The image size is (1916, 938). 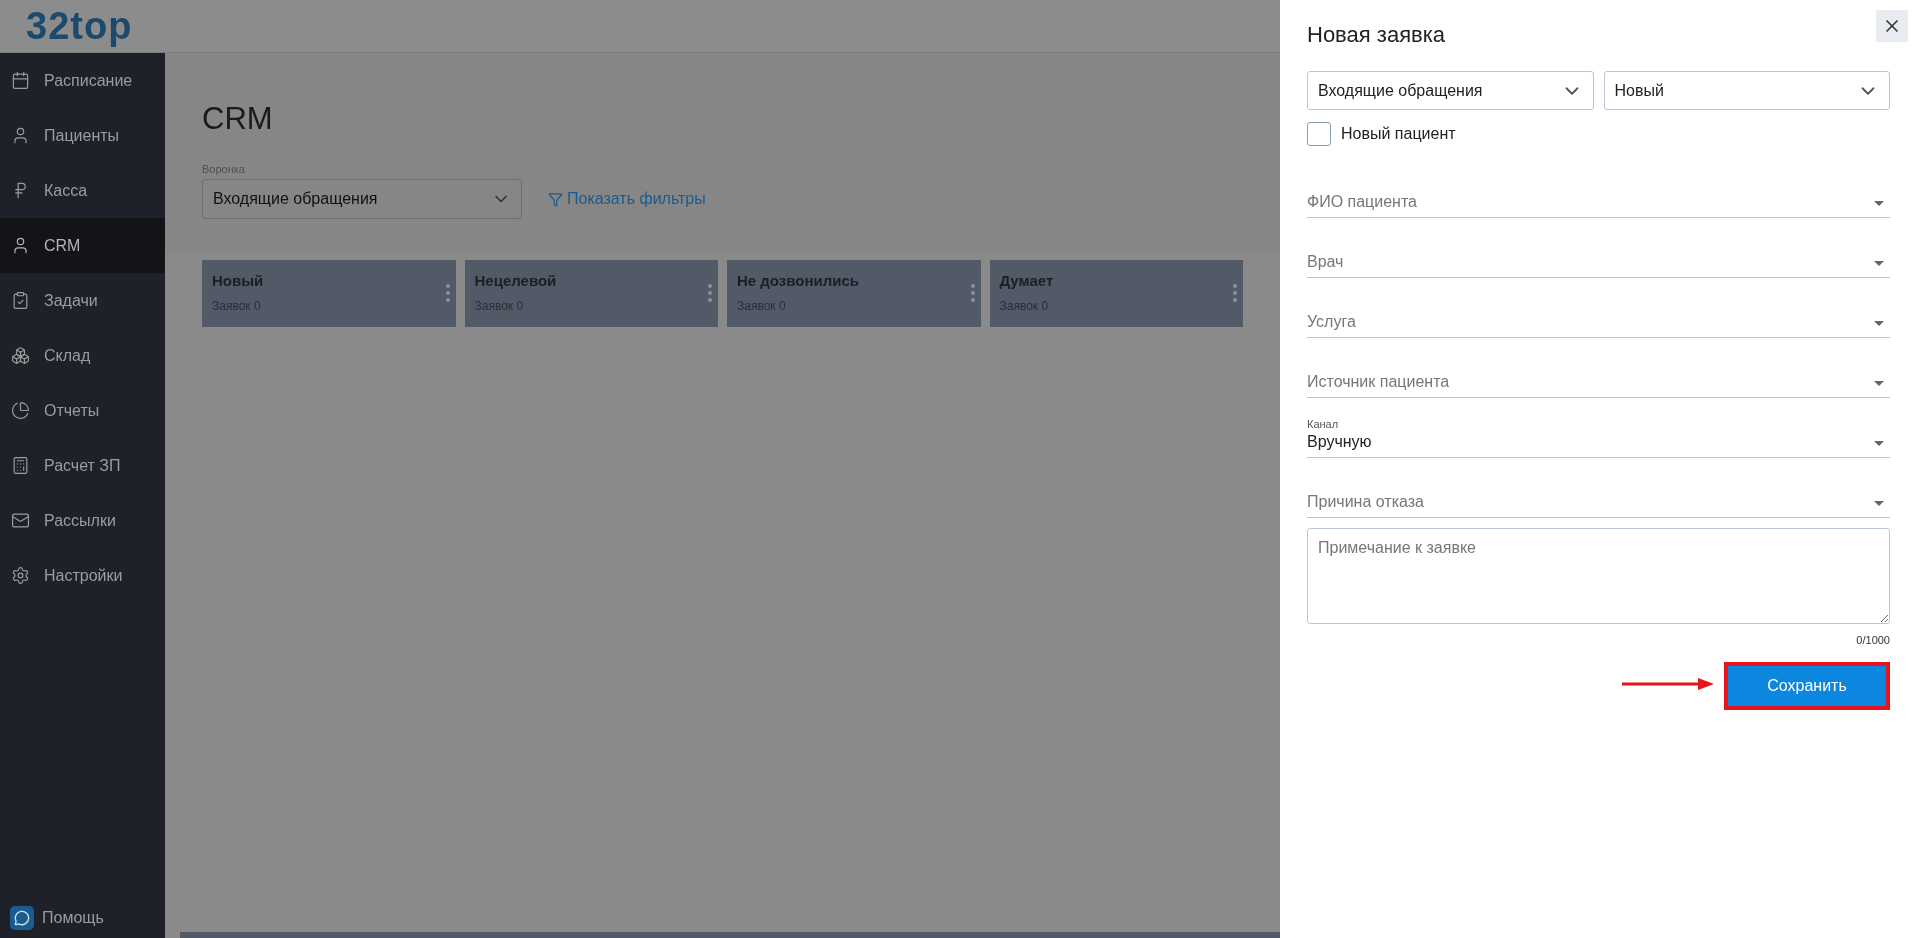 What do you see at coordinates (1598, 488) in the screenshot?
I see `select-field: Причина отказа` at bounding box center [1598, 488].